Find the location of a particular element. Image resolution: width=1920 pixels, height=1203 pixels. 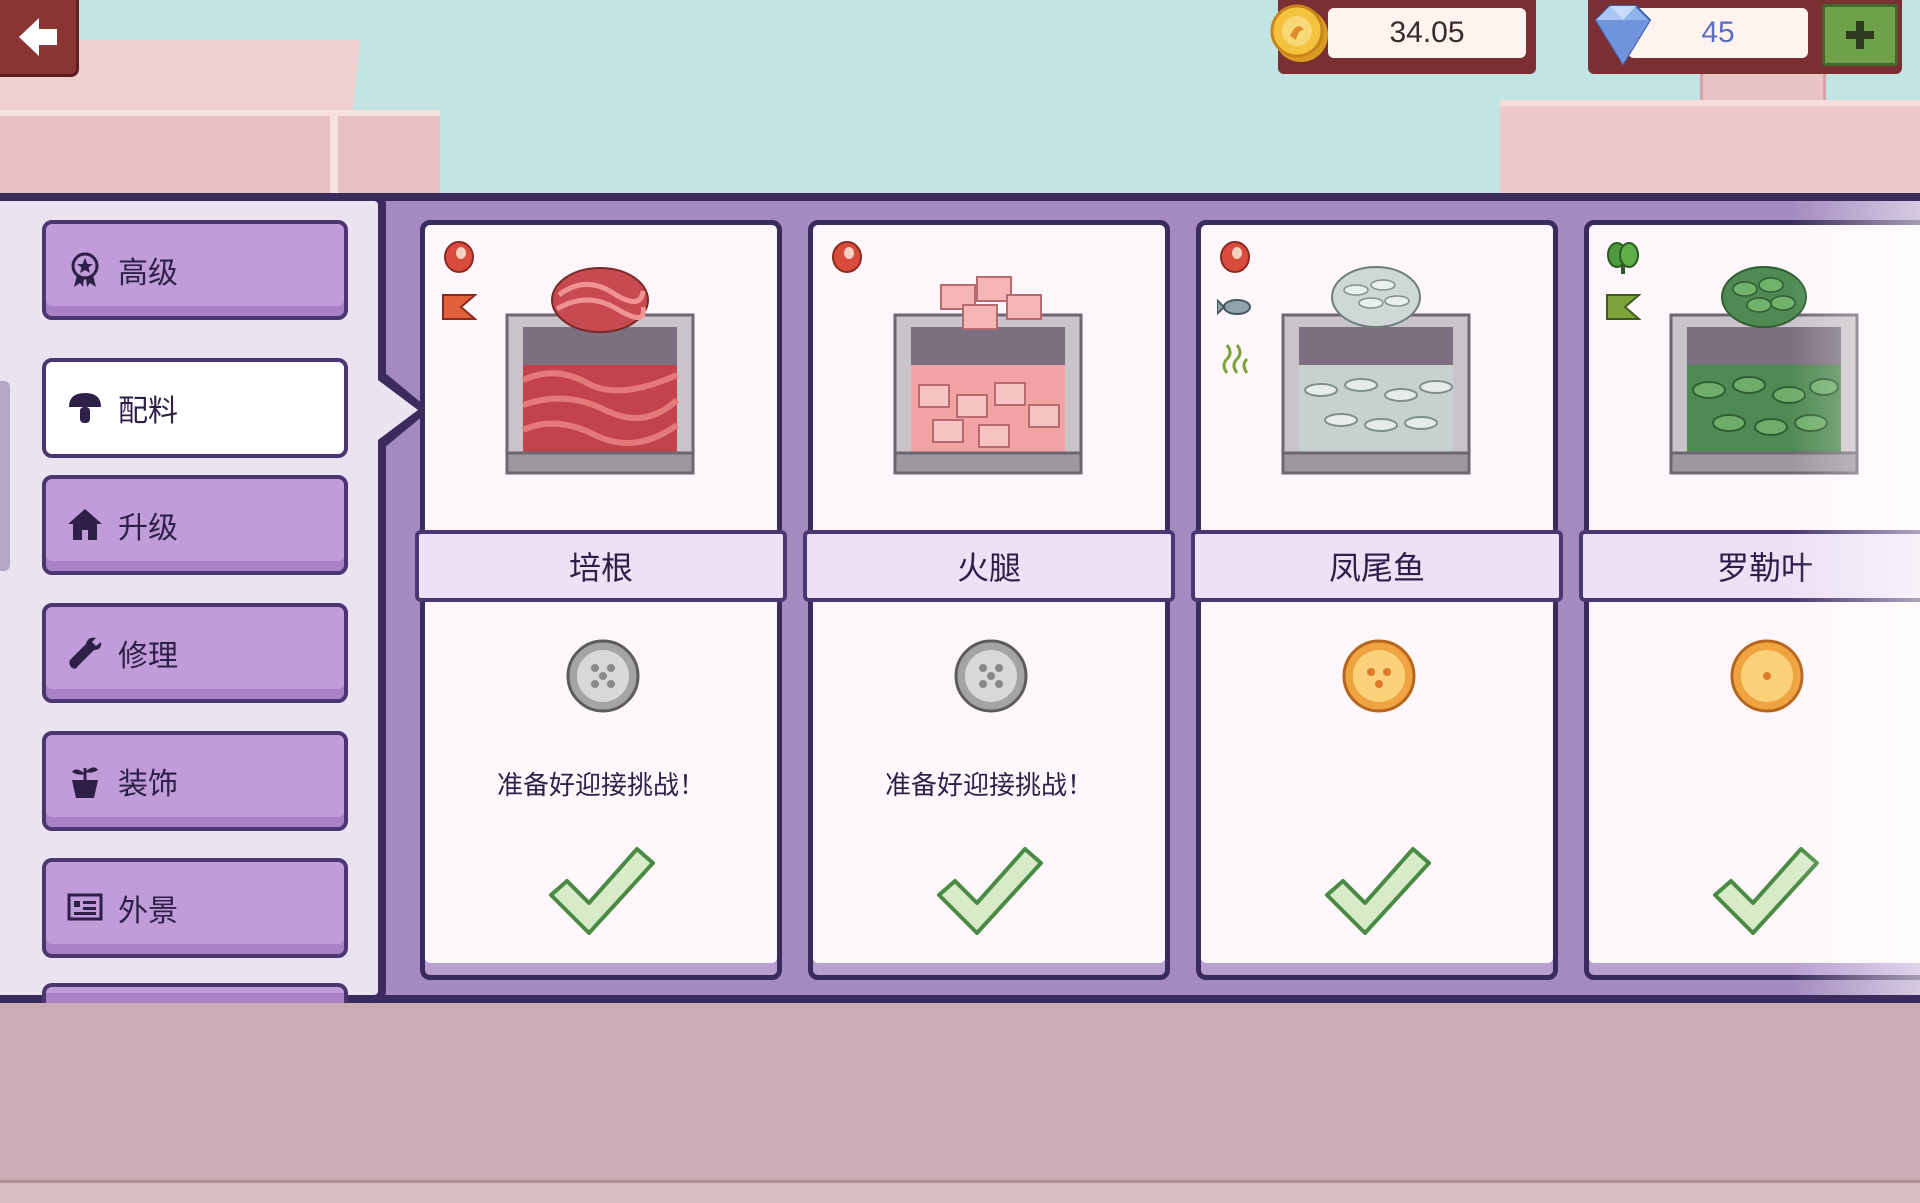

plus-icon is located at coordinates (1860, 35).